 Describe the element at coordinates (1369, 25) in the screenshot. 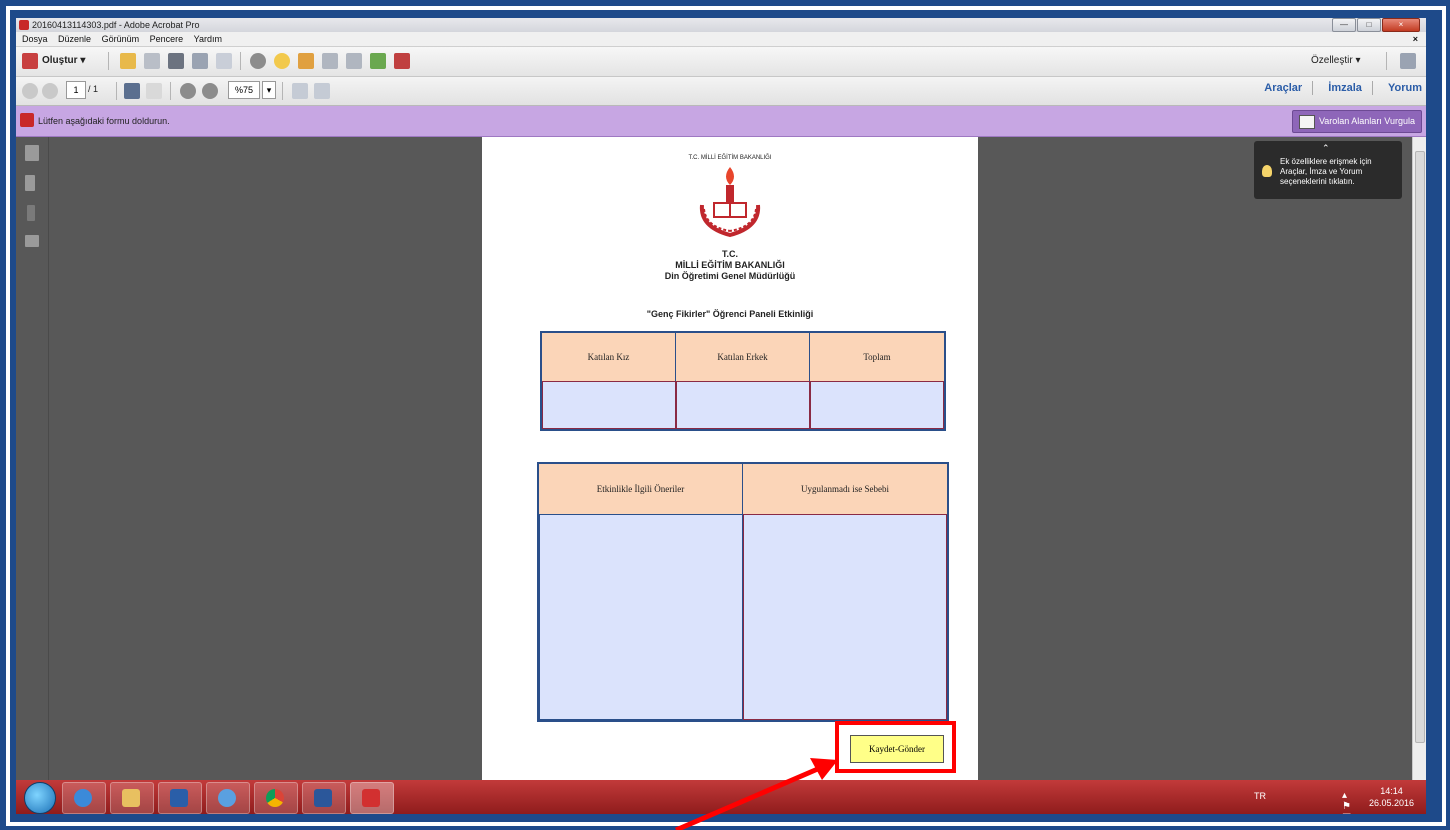

I see `maximize-button: □` at that location.